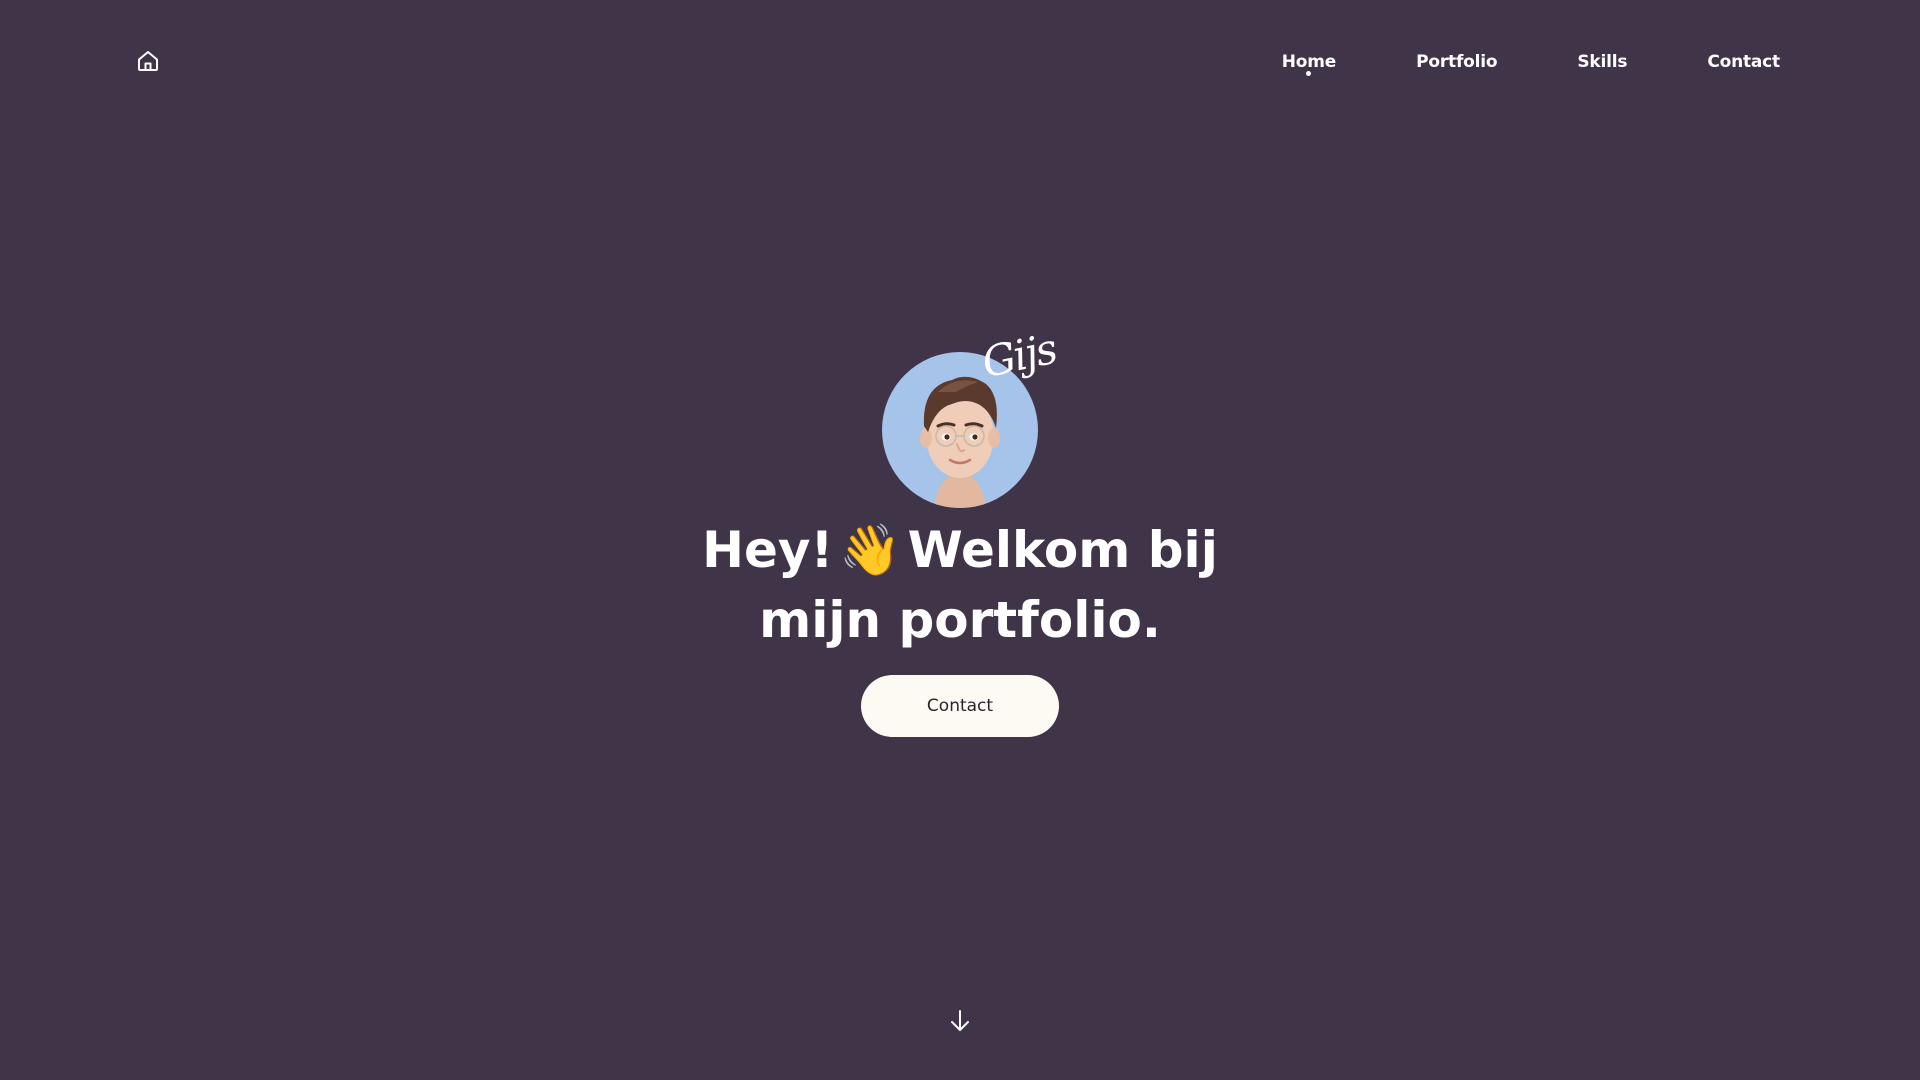  Describe the element at coordinates (1018, 355) in the screenshot. I see `signature-text: Gijs` at that location.